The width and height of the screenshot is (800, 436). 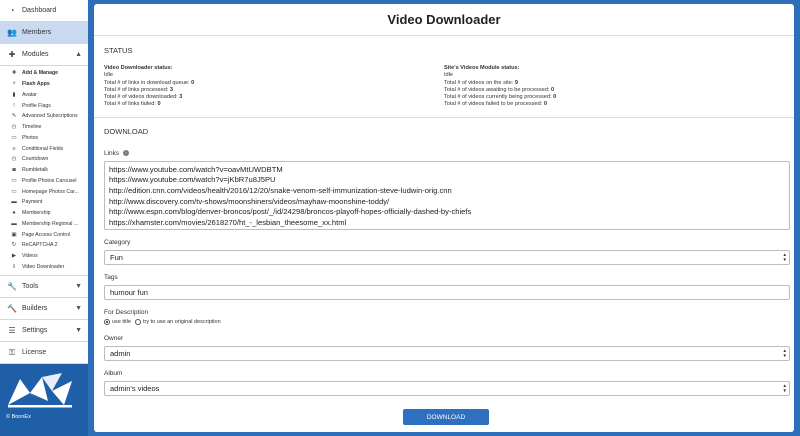 What do you see at coordinates (44, 331) in the screenshot?
I see `sidebar-item-settings: ☰ Settings ▼` at bounding box center [44, 331].